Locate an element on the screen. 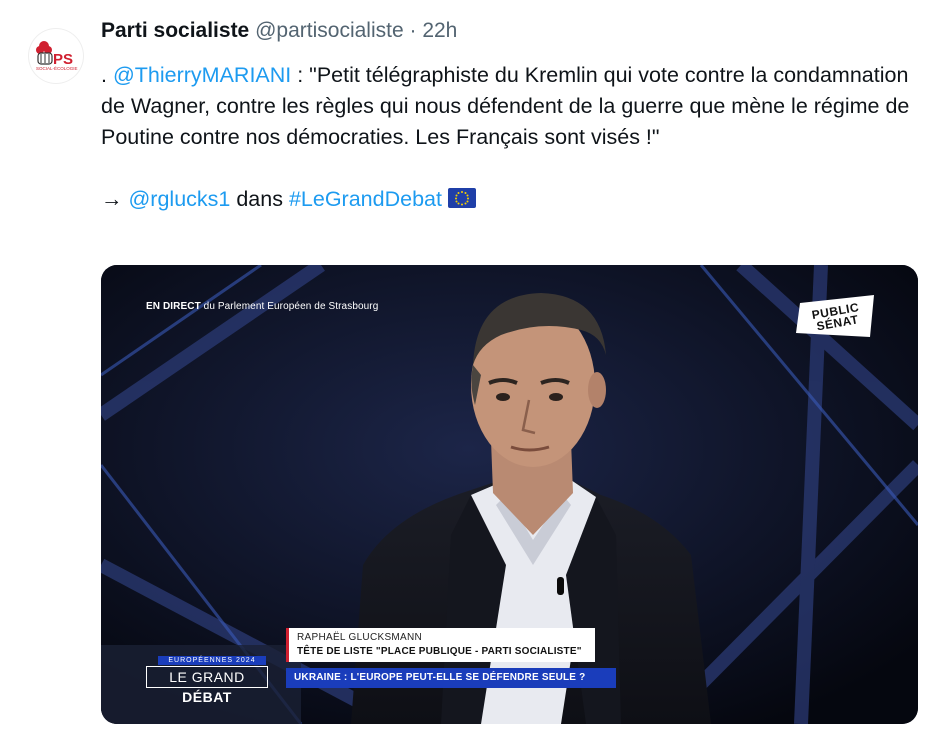 This screenshot has width=942, height=736. live-location: du Parlement Européen de Strasbourg is located at coordinates (289, 306).